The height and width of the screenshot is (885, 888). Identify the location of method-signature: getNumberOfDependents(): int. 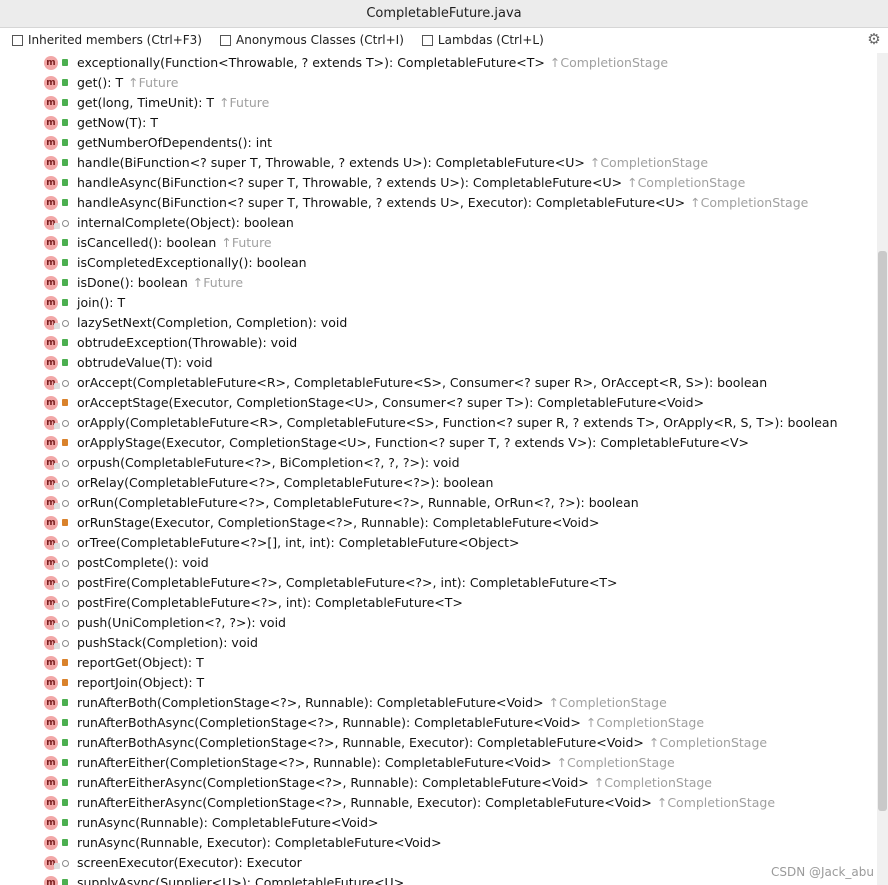
(174, 142).